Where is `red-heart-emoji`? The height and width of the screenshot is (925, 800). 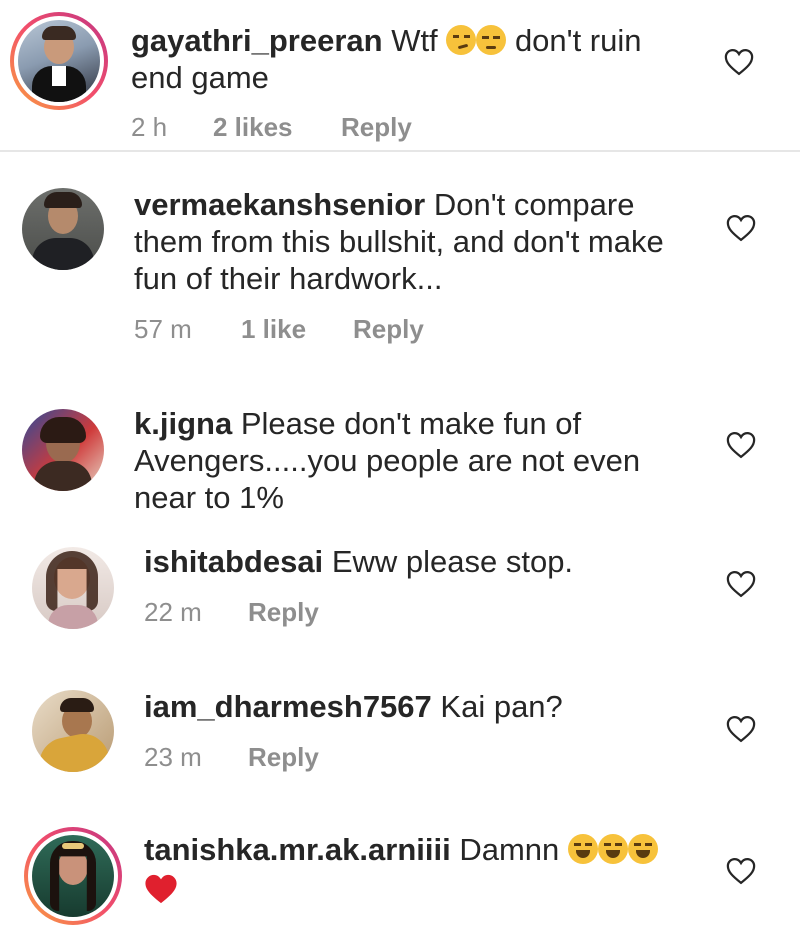 red-heart-emoji is located at coordinates (161, 888).